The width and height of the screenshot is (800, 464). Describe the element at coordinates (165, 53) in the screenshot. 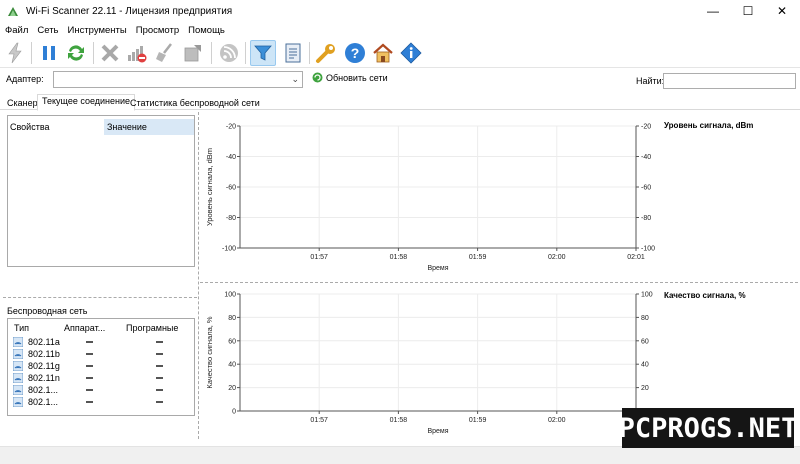

I see `broom-icon` at that location.